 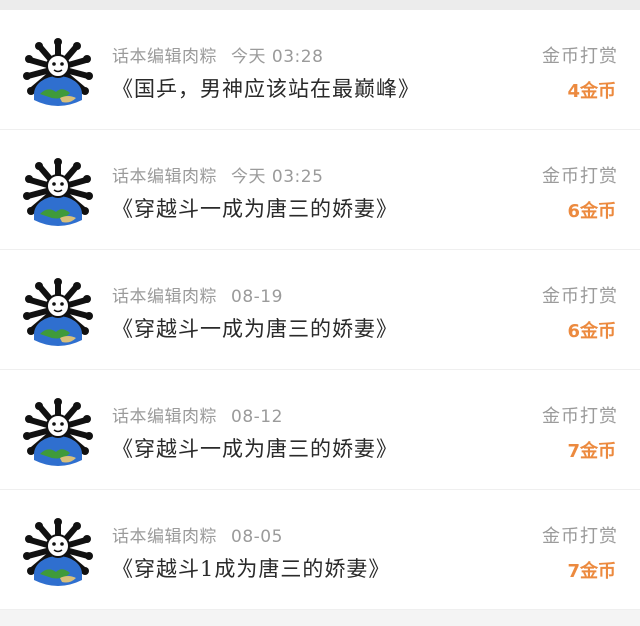 What do you see at coordinates (320, 617) in the screenshot?
I see `bottom-spacer` at bounding box center [320, 617].